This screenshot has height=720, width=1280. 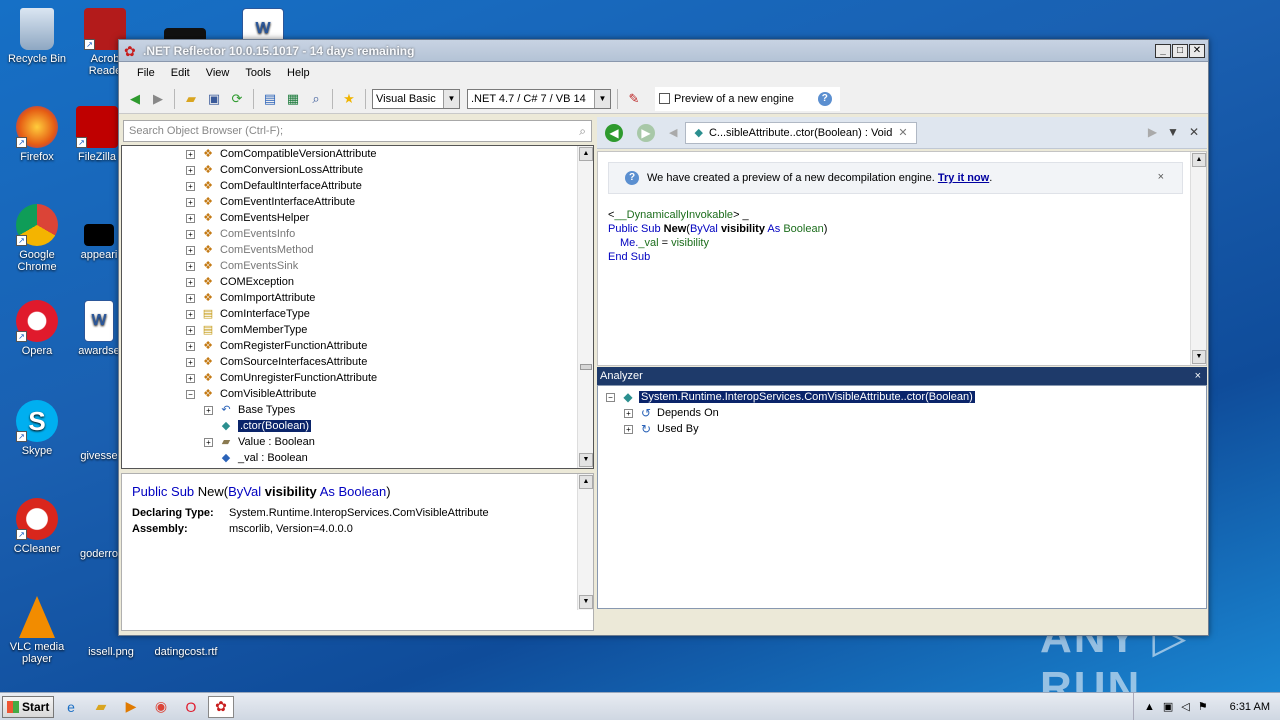 What do you see at coordinates (357, 250) in the screenshot?
I see `tree-row: + ❖ ComEventsMethod` at bounding box center [357, 250].